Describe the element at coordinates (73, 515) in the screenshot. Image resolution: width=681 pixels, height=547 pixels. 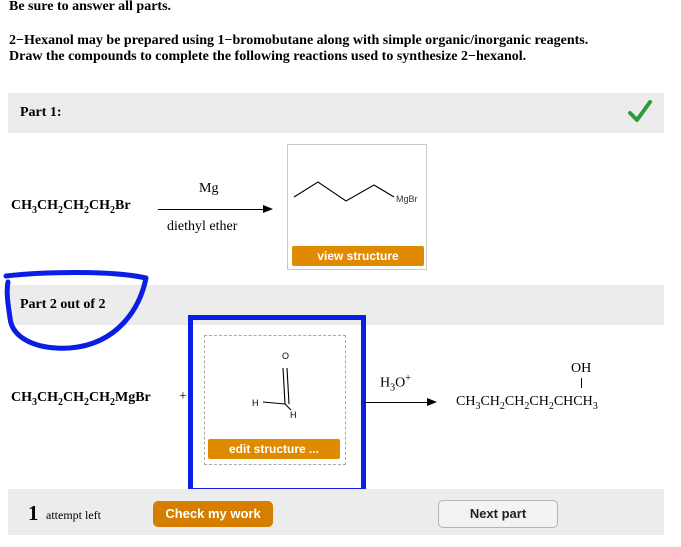
I see `attempts-text: attempt left` at that location.